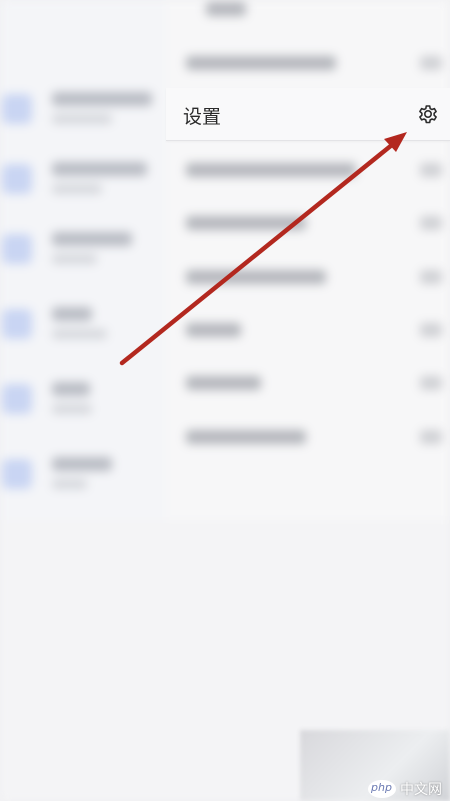 The width and height of the screenshot is (450, 801). What do you see at coordinates (421, 790) in the screenshot?
I see `watermark-site-text: 中文网` at bounding box center [421, 790].